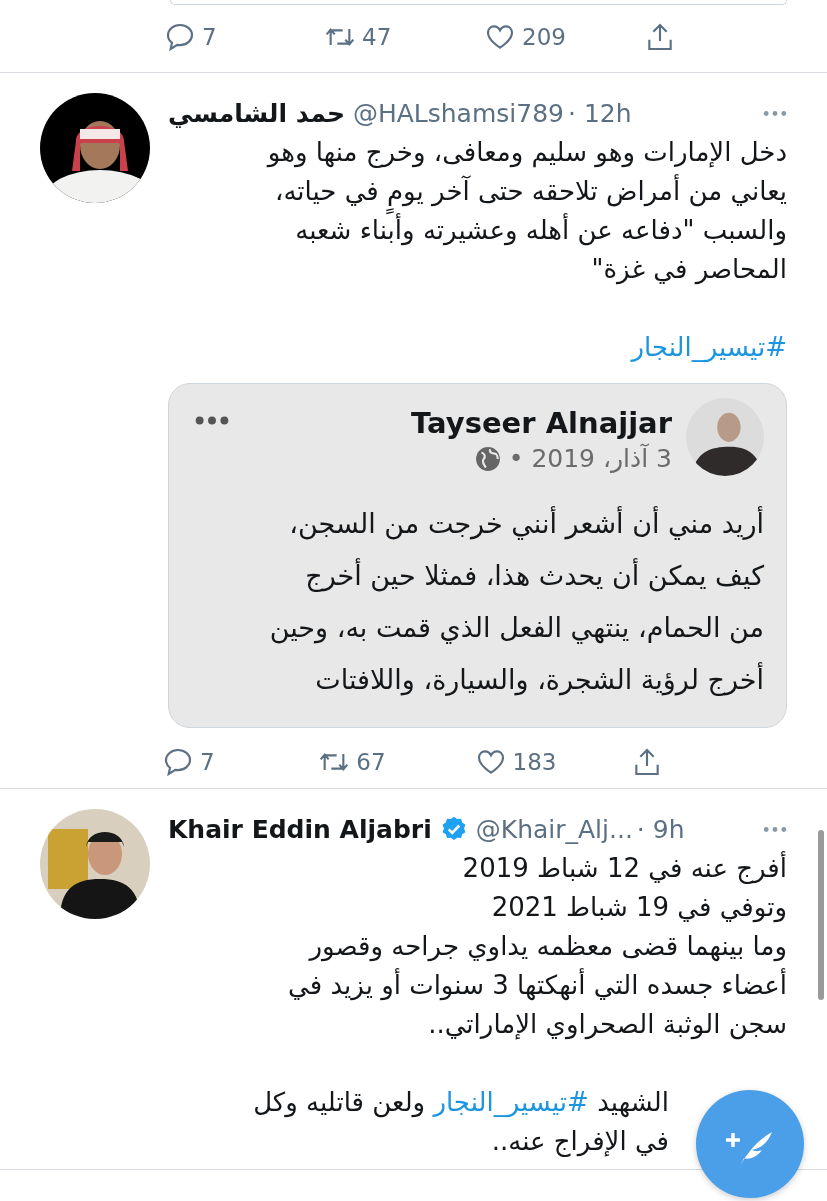 The image size is (827, 1201). What do you see at coordinates (396, 762) in the screenshot?
I see `retweet-button: 67` at bounding box center [396, 762].